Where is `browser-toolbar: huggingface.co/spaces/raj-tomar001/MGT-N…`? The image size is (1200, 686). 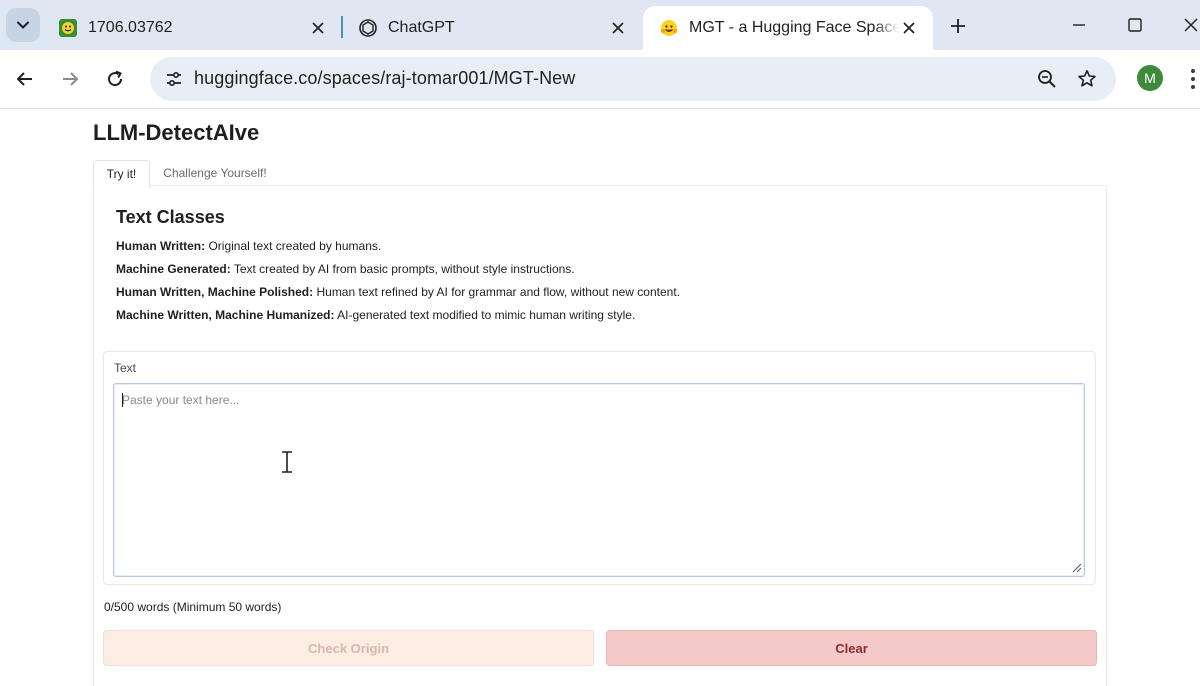 browser-toolbar: huggingface.co/spaces/raj-tomar001/MGT-N… is located at coordinates (600, 79).